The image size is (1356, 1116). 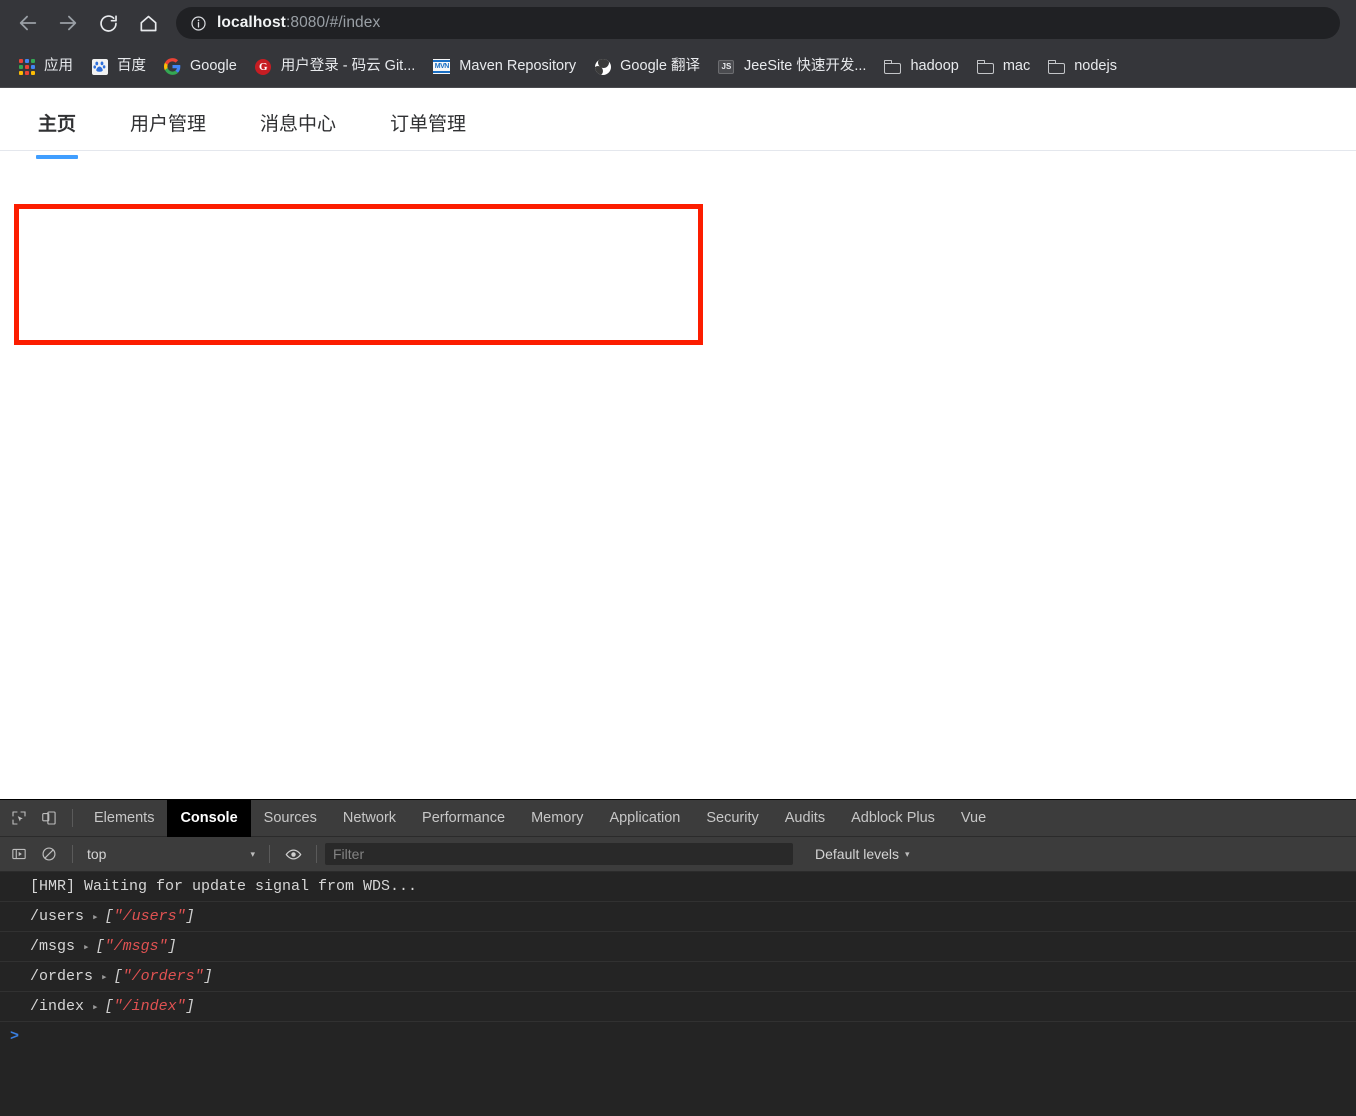 What do you see at coordinates (200, 67) in the screenshot?
I see `bookmark-google: Google` at bounding box center [200, 67].